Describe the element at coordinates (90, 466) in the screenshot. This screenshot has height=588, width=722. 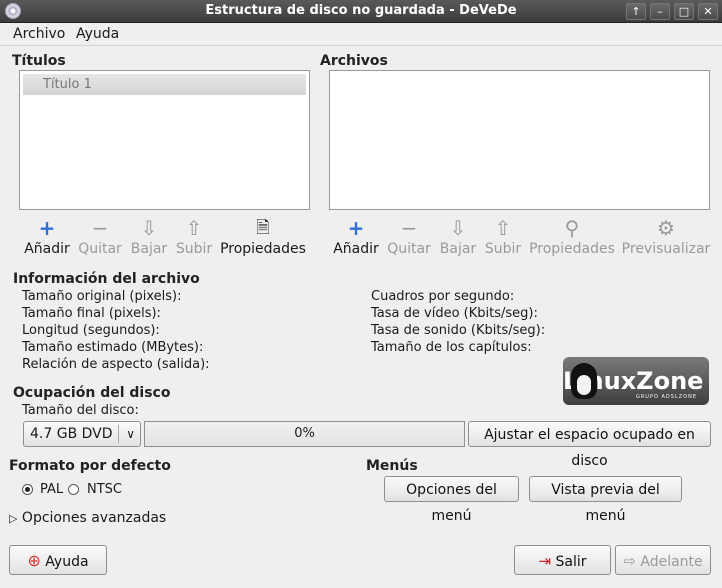
I see `format-heading: Formato por defecto` at that location.